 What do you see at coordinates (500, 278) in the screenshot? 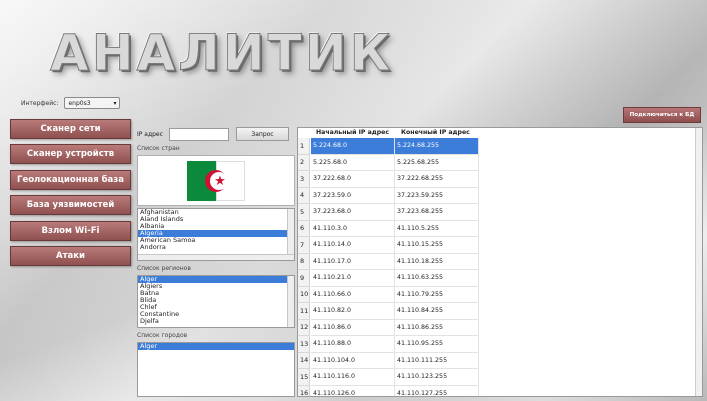
I see `table-row: 9 41.110.21.0 41.110.63.255` at bounding box center [500, 278].